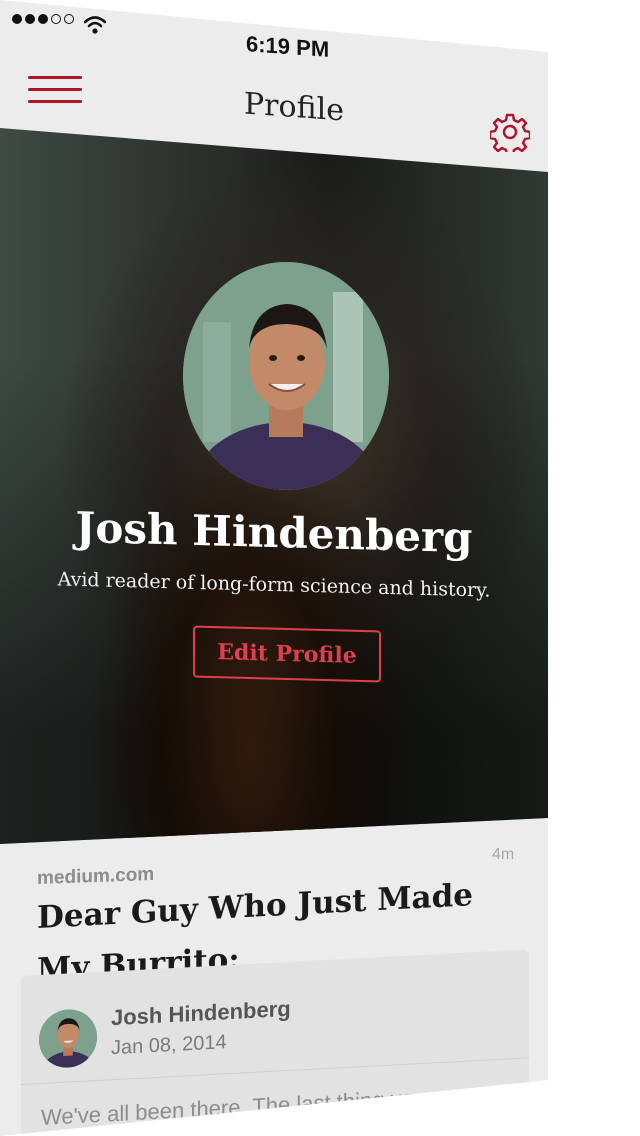 Image resolution: width=640 pixels, height=1136 pixels. What do you see at coordinates (169, 1045) in the screenshot?
I see `post-date: Jan 08, 2014` at bounding box center [169, 1045].